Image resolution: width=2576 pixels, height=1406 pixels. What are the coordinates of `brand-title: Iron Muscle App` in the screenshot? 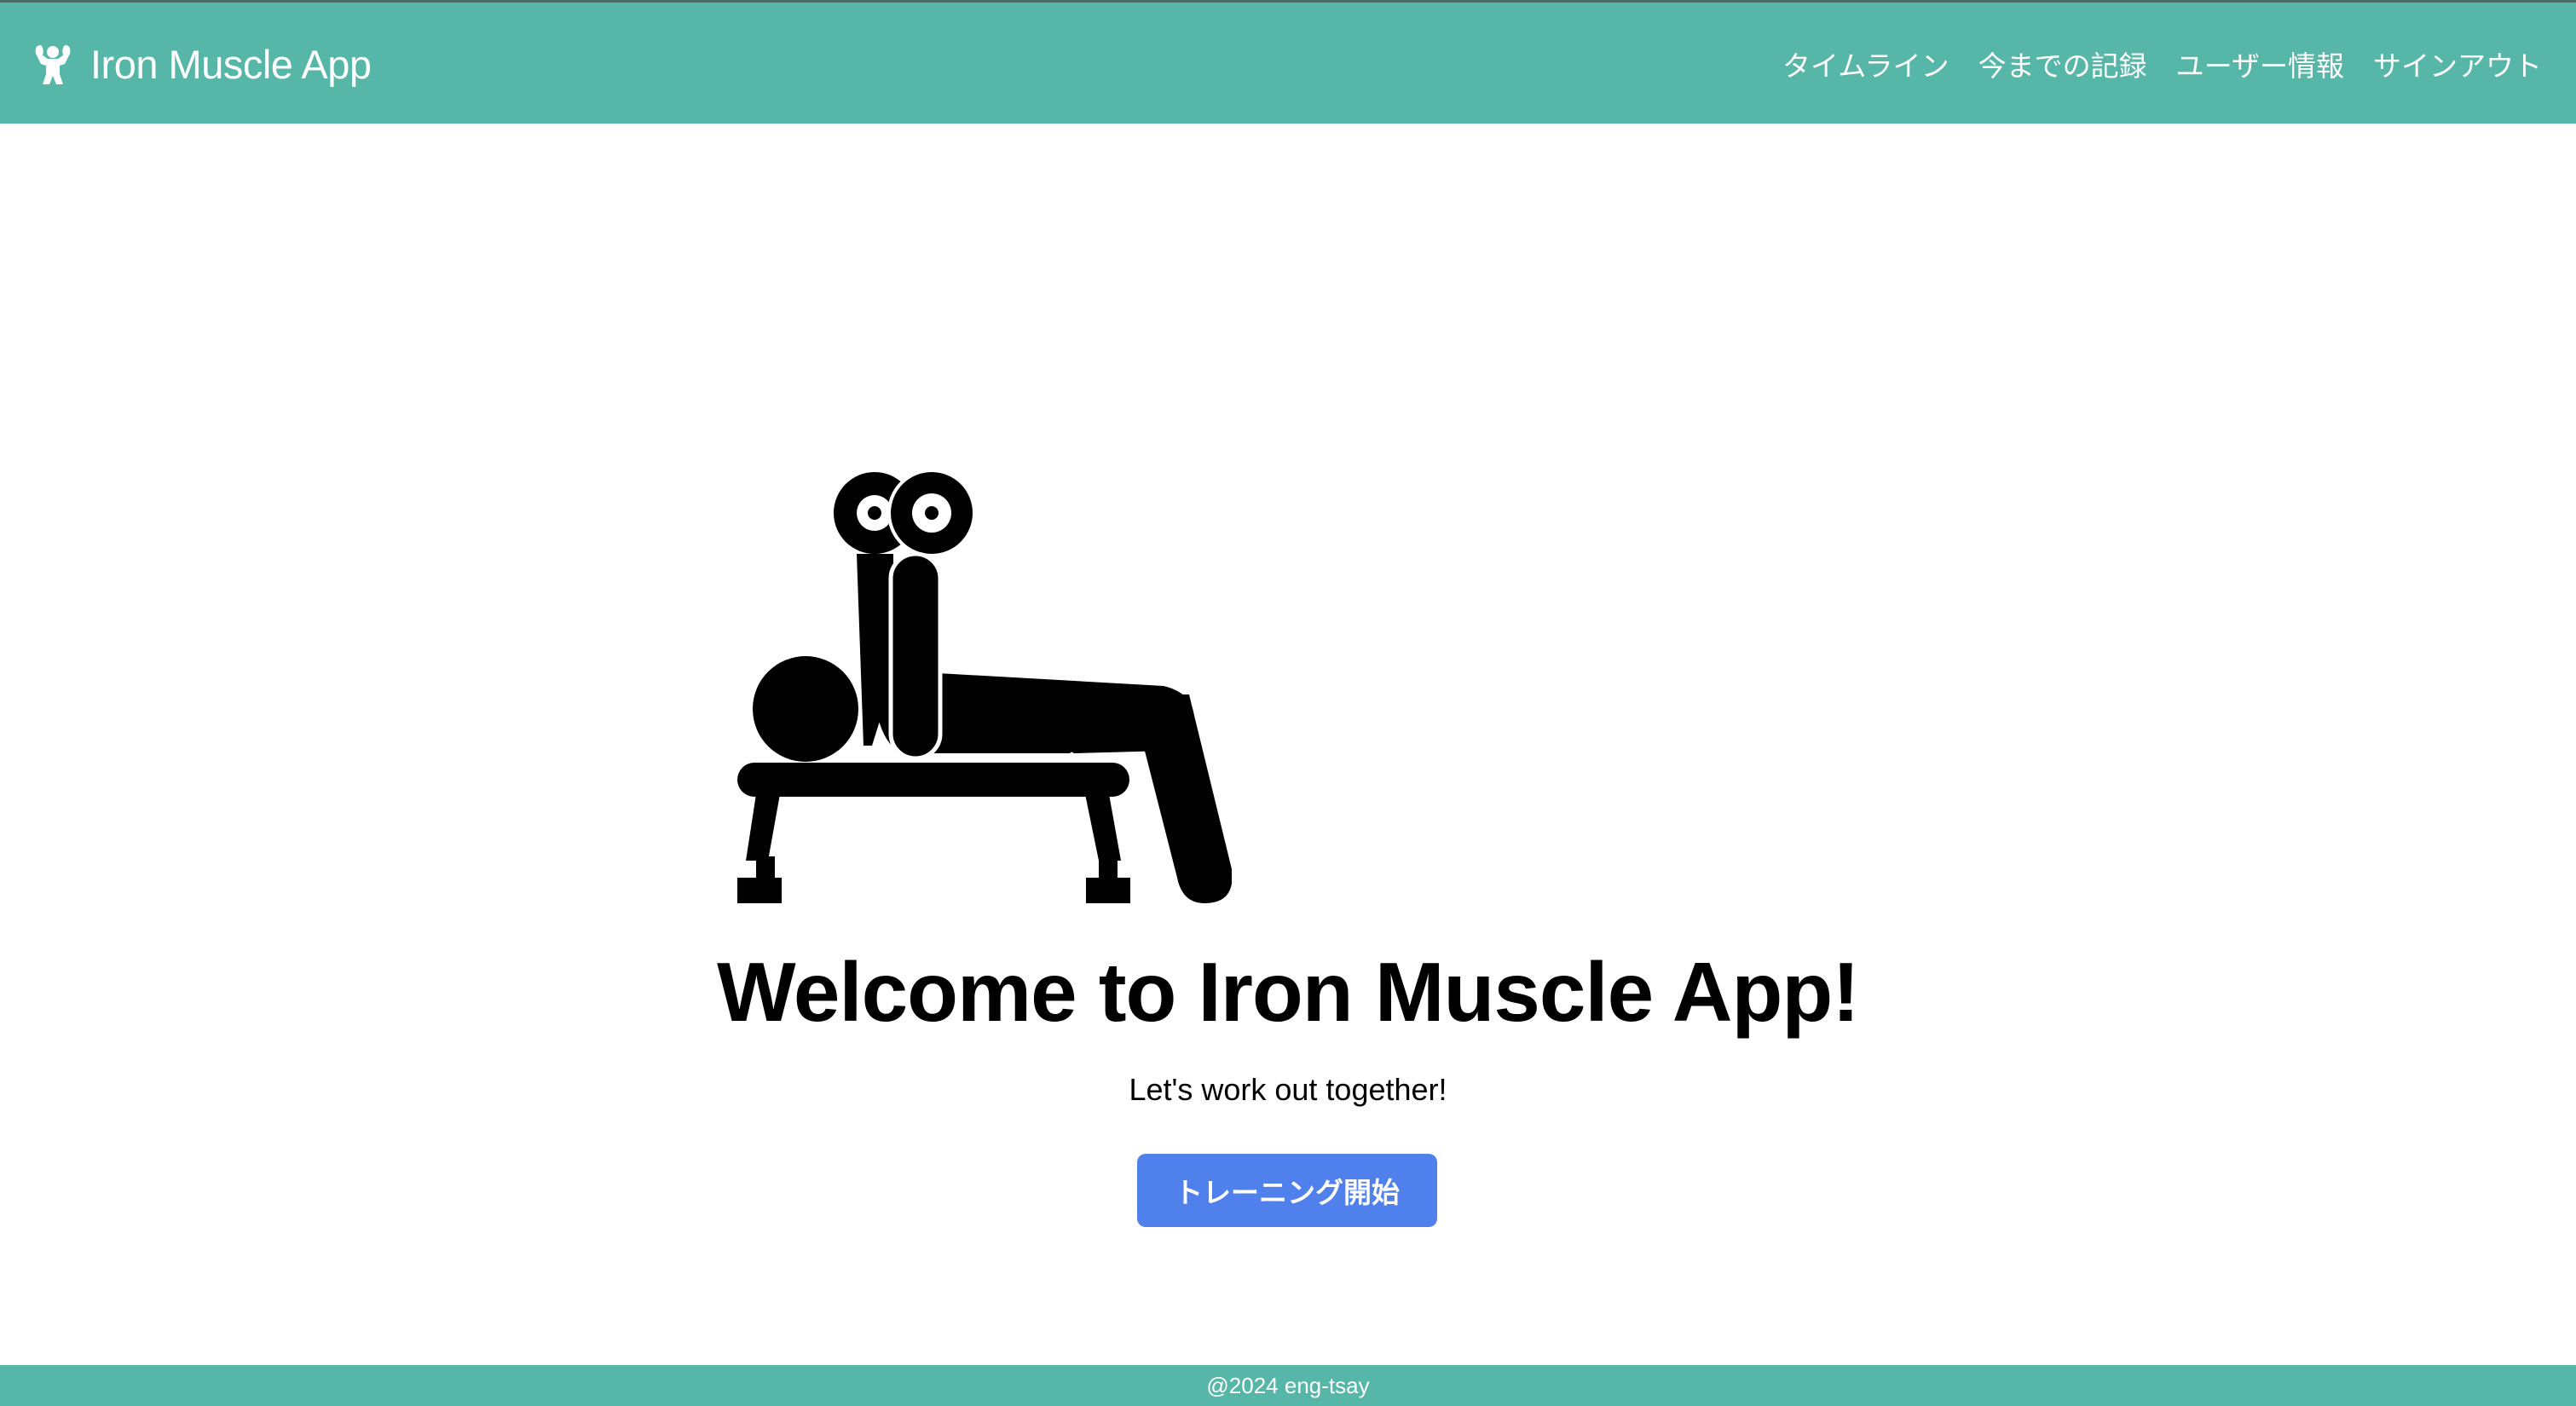 It's located at (231, 64).